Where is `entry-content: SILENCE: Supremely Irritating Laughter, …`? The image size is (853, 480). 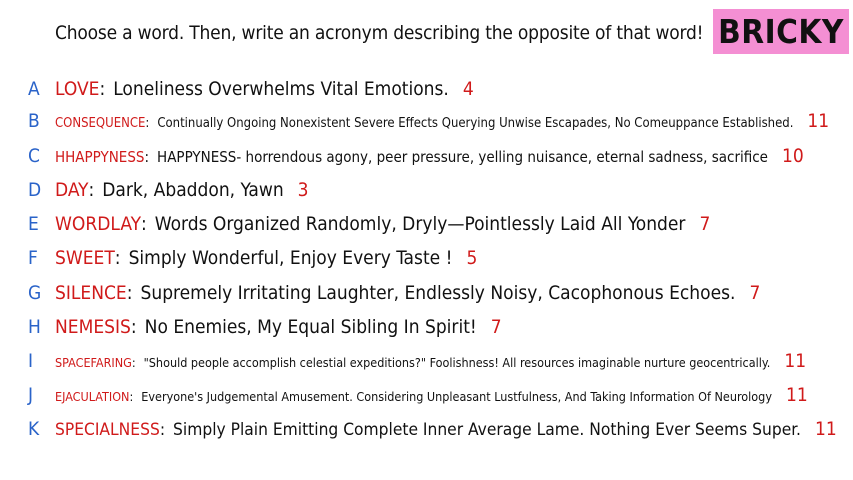
entry-content: SILENCE: Supremely Irritating Laughter, … is located at coordinates (407, 293).